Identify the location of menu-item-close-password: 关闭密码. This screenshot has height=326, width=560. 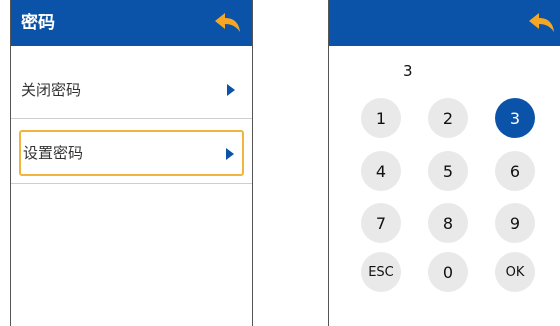
(131, 90).